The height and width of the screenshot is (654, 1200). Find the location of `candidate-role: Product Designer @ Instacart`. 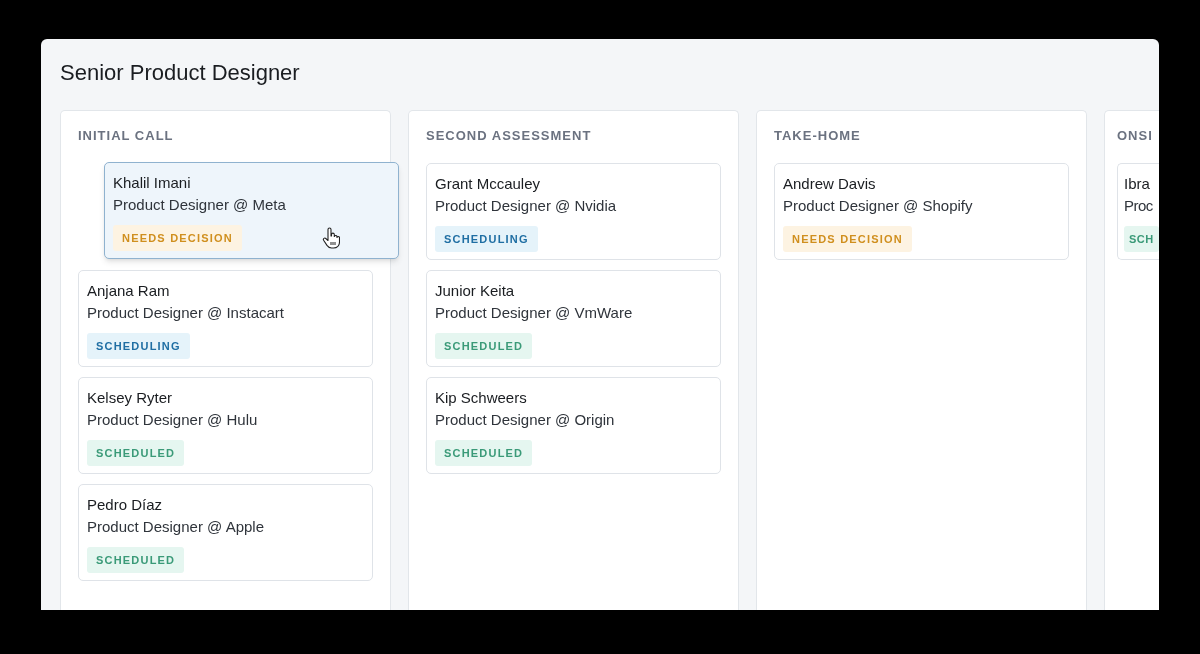

candidate-role: Product Designer @ Instacart is located at coordinates (185, 313).